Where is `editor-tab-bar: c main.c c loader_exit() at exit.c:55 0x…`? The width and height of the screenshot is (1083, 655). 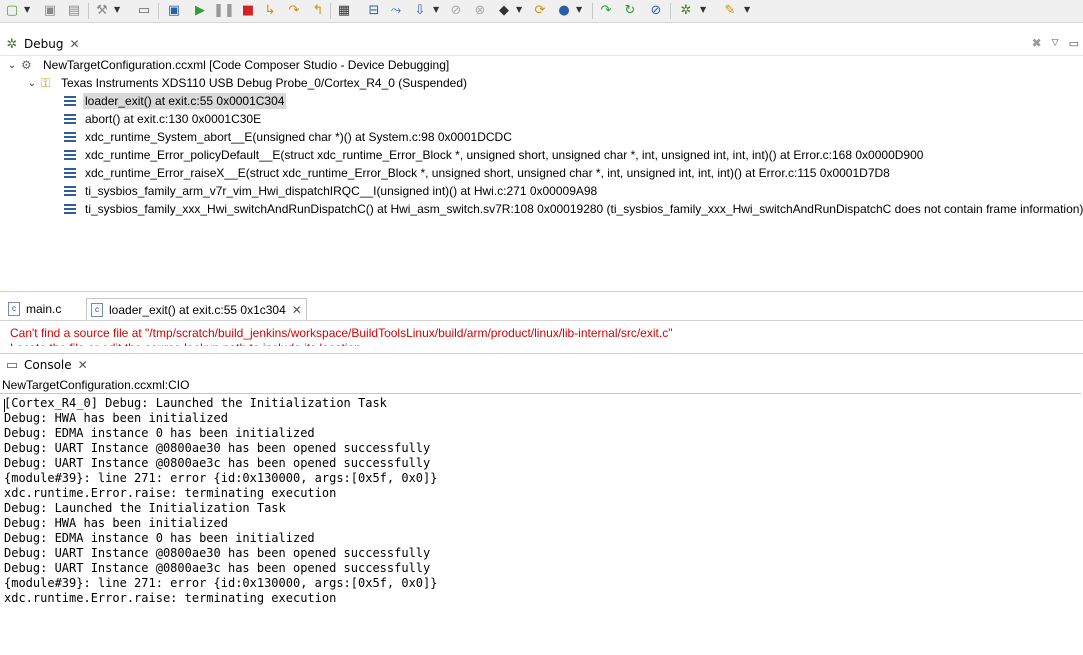 editor-tab-bar: c main.c c loader_exit() at exit.c:55 0x… is located at coordinates (541, 309).